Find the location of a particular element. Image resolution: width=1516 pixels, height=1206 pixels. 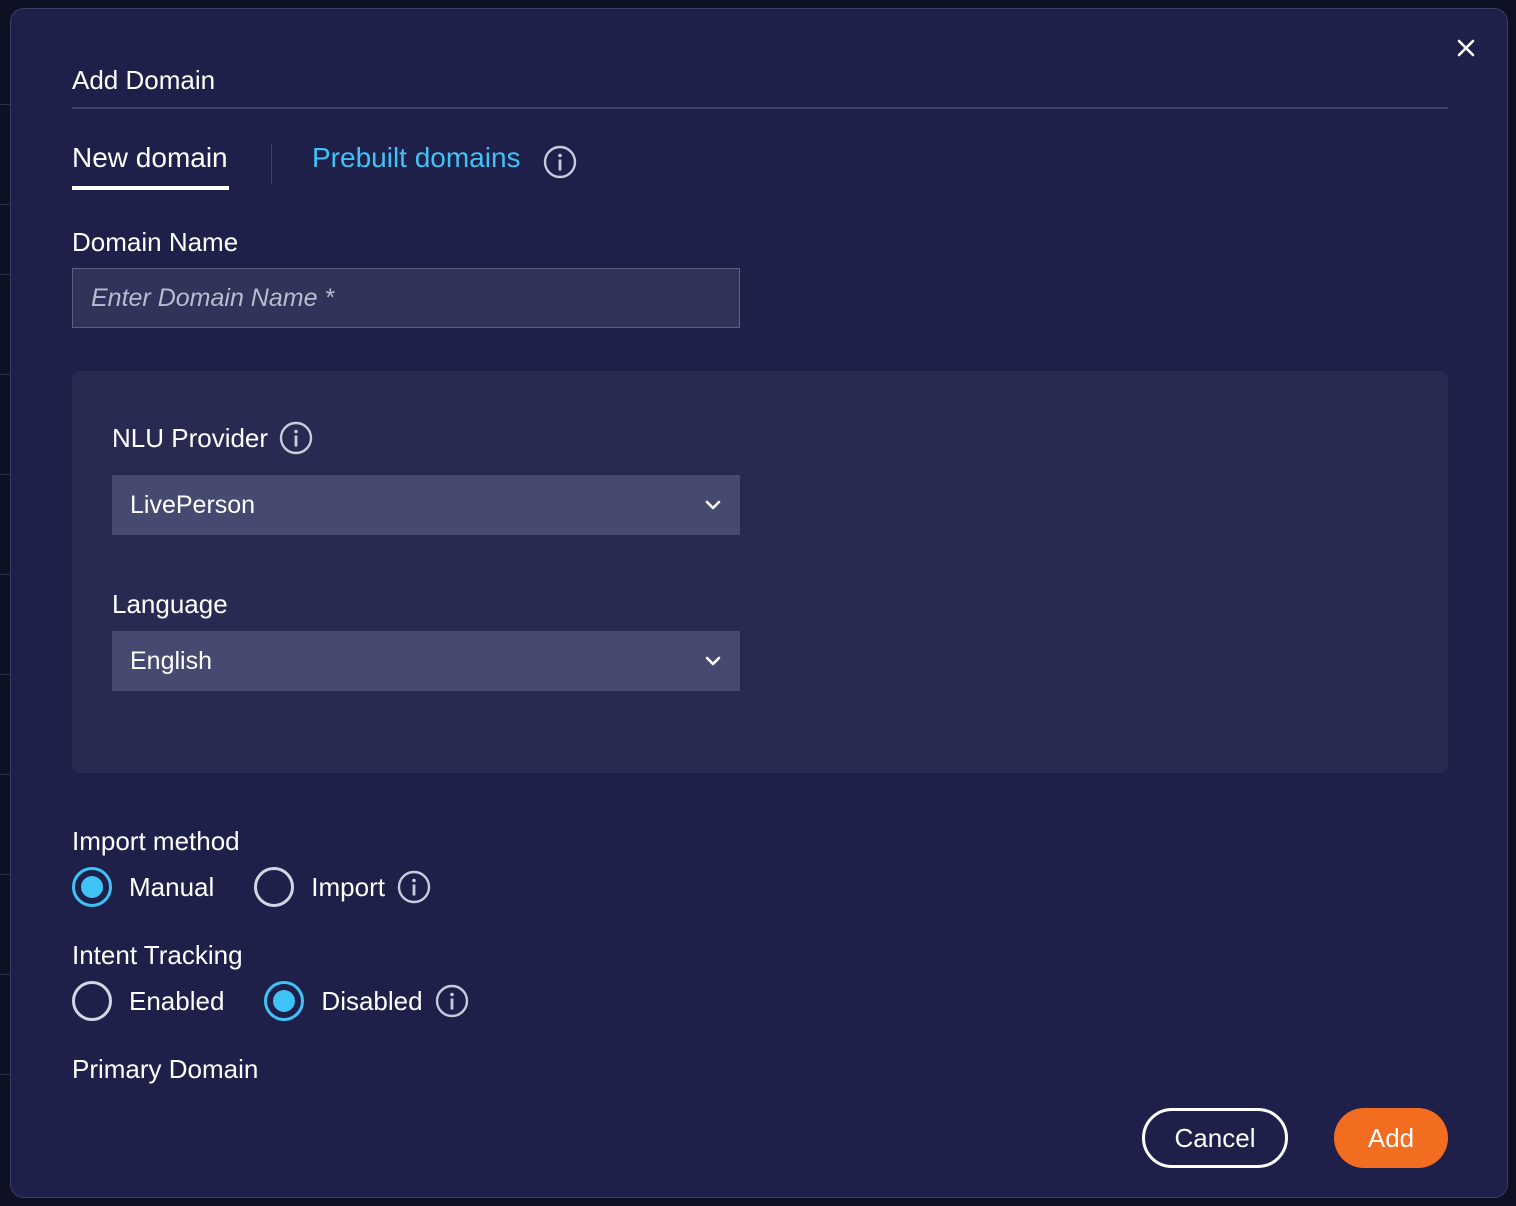

language-select: English is located at coordinates (426, 661).